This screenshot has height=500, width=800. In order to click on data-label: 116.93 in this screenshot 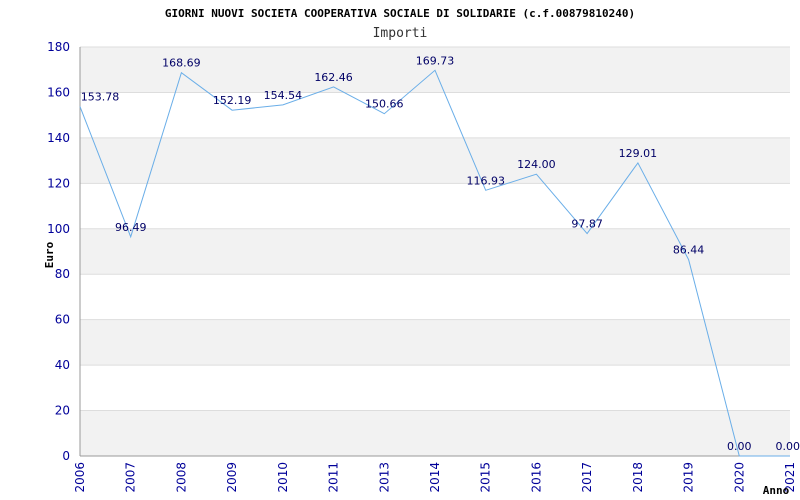, I will do `click(485, 180)`.